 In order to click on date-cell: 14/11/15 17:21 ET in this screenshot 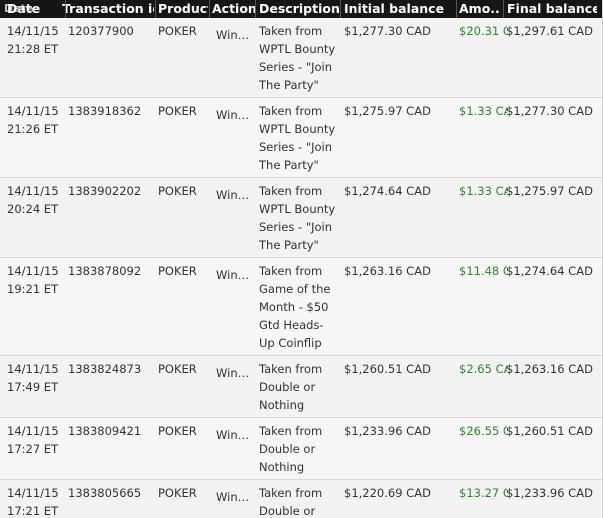, I will do `click(34, 501)`.